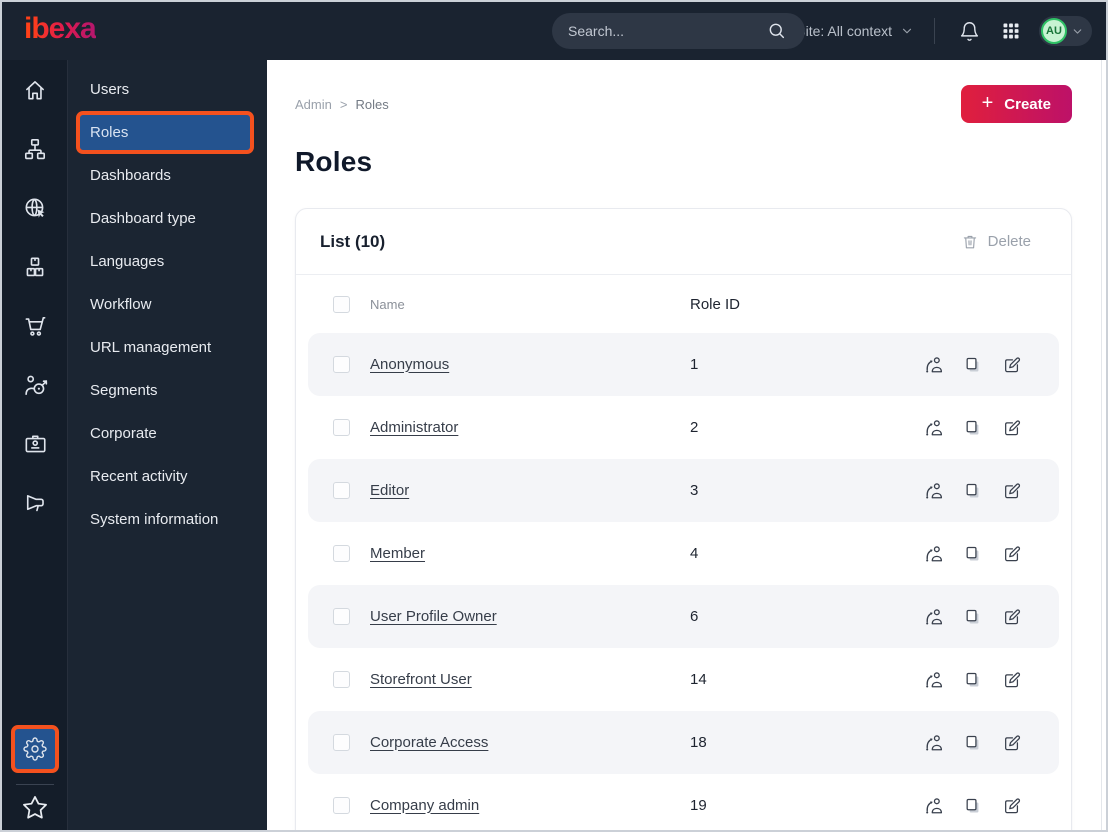 The width and height of the screenshot is (1108, 832). Describe the element at coordinates (167, 304) in the screenshot. I see `sidebar-item-workflow: Workflow` at that location.